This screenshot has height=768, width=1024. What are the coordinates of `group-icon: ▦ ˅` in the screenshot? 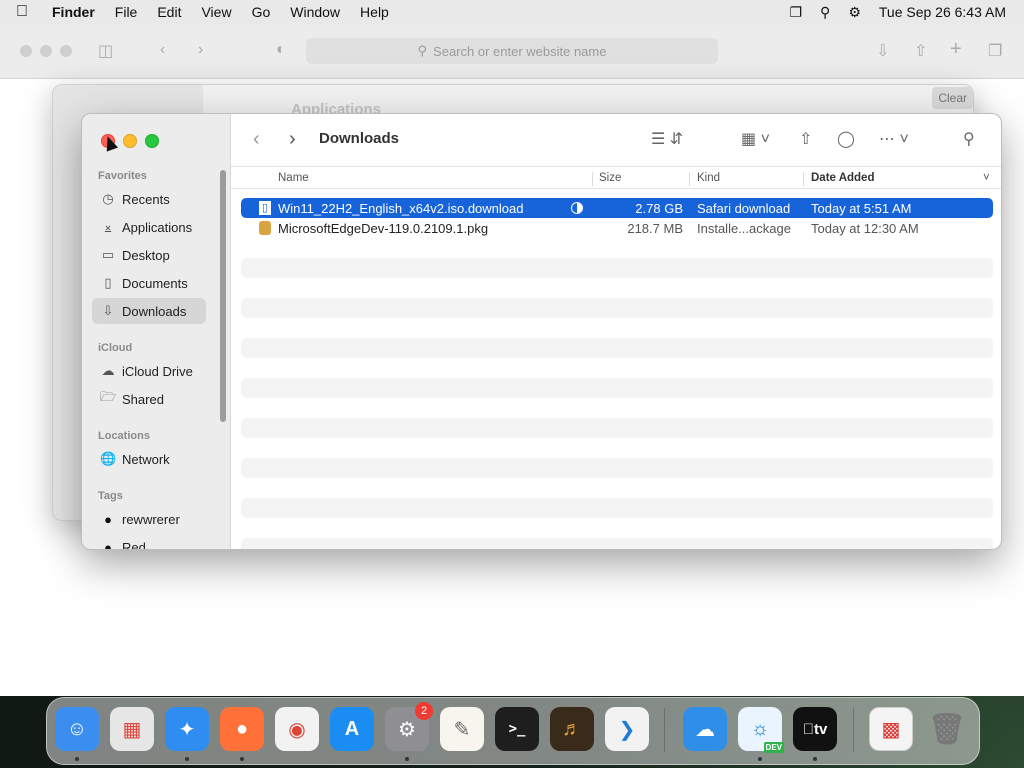 It's located at (755, 139).